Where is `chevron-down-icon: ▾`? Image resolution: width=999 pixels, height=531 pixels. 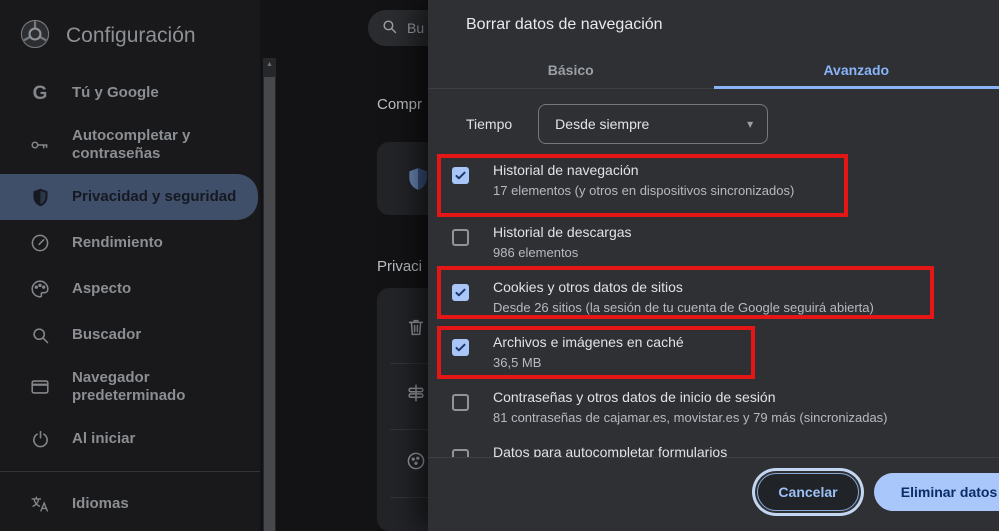 chevron-down-icon: ▾ is located at coordinates (750, 124).